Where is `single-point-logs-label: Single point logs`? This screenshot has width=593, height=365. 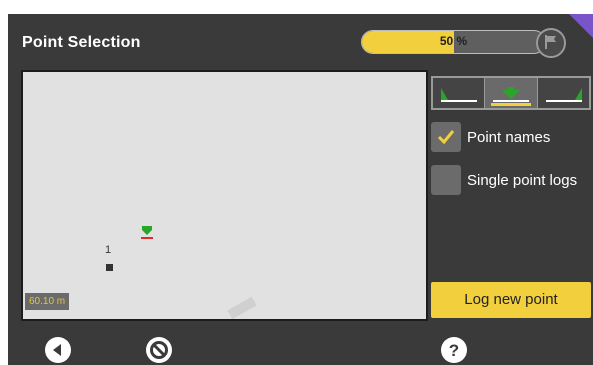
single-point-logs-label: Single point logs is located at coordinates (522, 180).